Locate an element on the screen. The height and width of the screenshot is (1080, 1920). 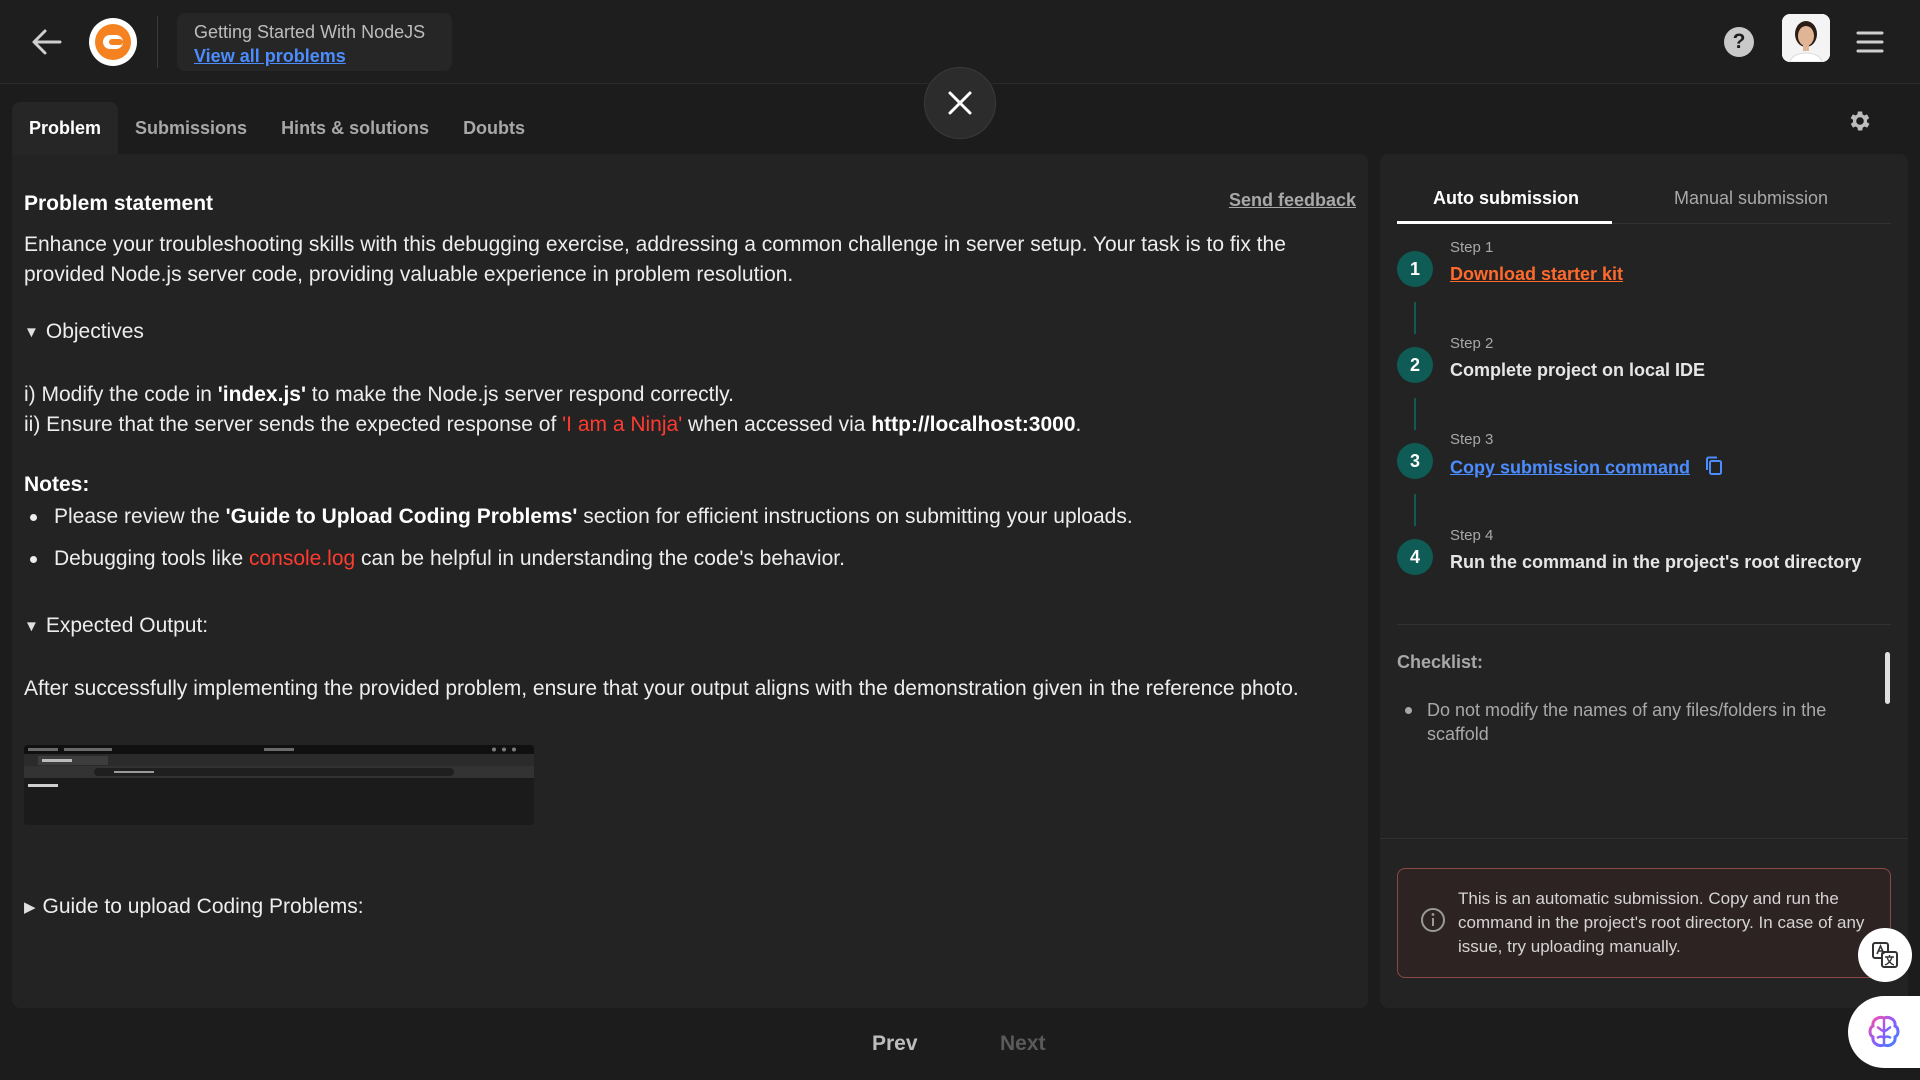
step-label: Step 3 is located at coordinates (1472, 439).